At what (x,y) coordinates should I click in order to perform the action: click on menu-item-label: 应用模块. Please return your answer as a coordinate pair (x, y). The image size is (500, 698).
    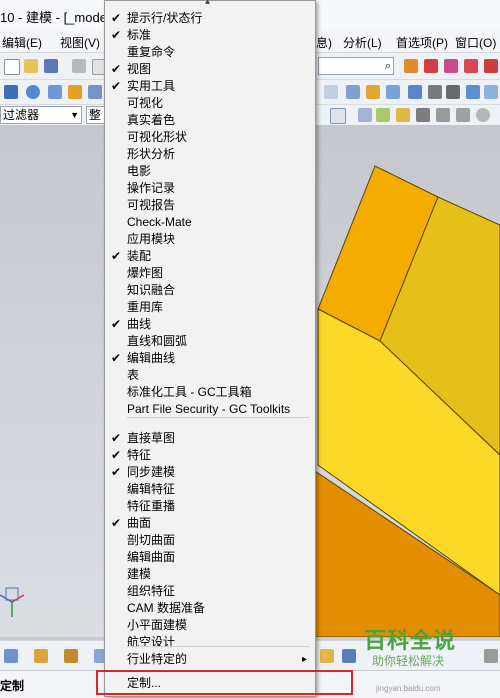
    Looking at the image, I should click on (151, 239).